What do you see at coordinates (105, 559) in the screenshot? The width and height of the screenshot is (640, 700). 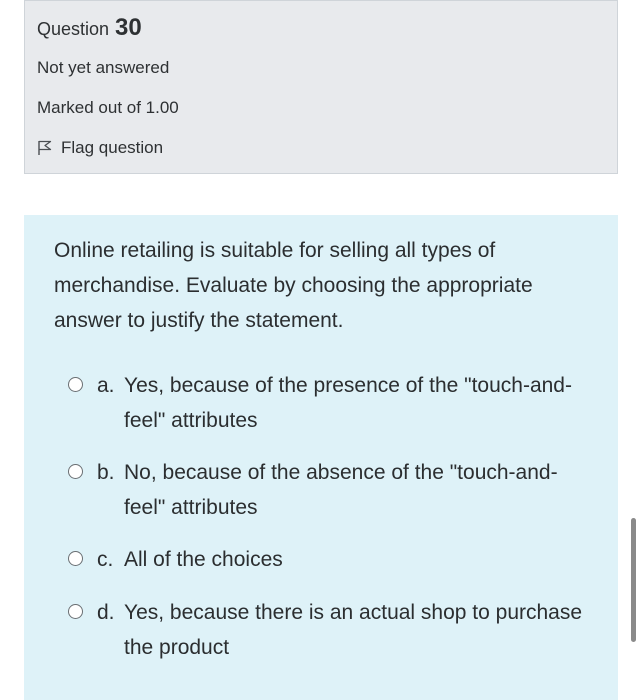 I see `option-letter: c.` at bounding box center [105, 559].